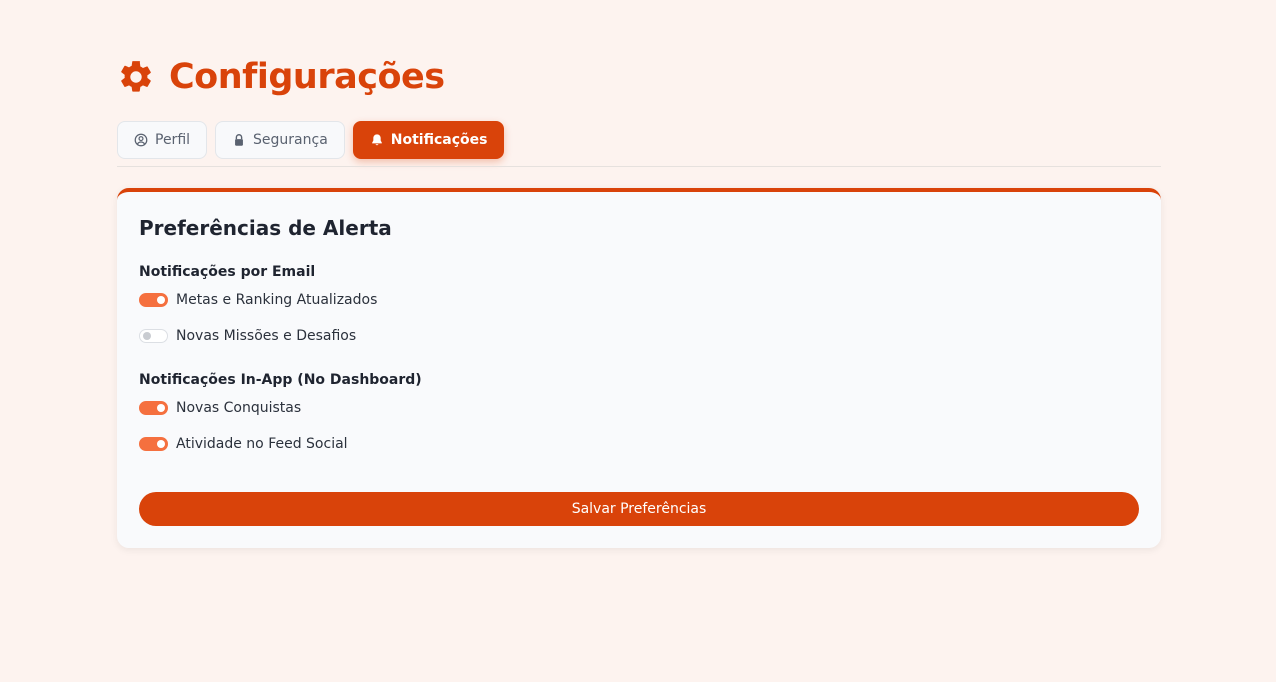  I want to click on bell-icon, so click(376, 140).